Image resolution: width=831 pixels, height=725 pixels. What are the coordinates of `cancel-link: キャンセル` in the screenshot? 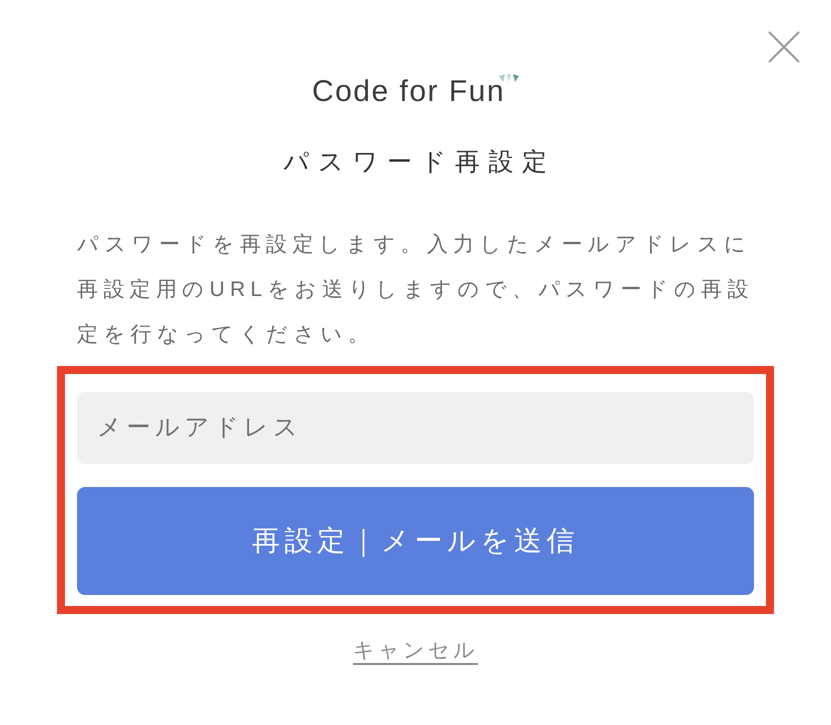 It's located at (415, 651).